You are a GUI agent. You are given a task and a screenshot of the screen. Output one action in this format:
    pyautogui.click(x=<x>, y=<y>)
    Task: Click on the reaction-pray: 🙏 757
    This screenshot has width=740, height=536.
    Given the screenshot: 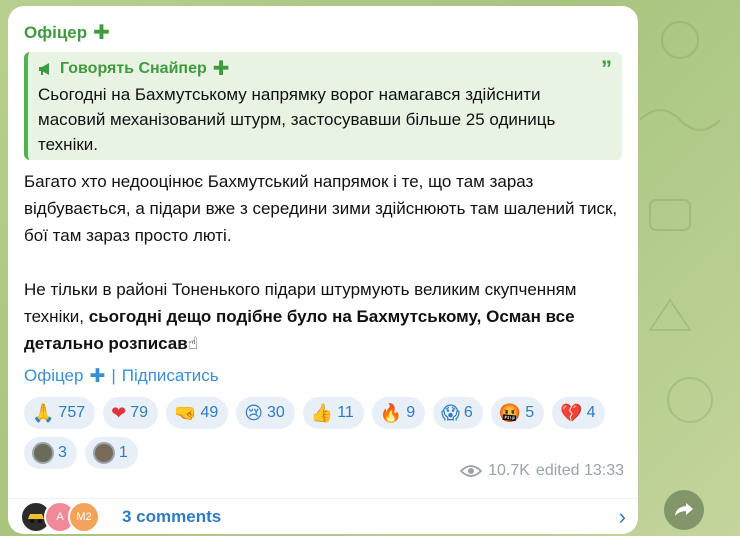 What is the action you would take?
    pyautogui.click(x=60, y=413)
    